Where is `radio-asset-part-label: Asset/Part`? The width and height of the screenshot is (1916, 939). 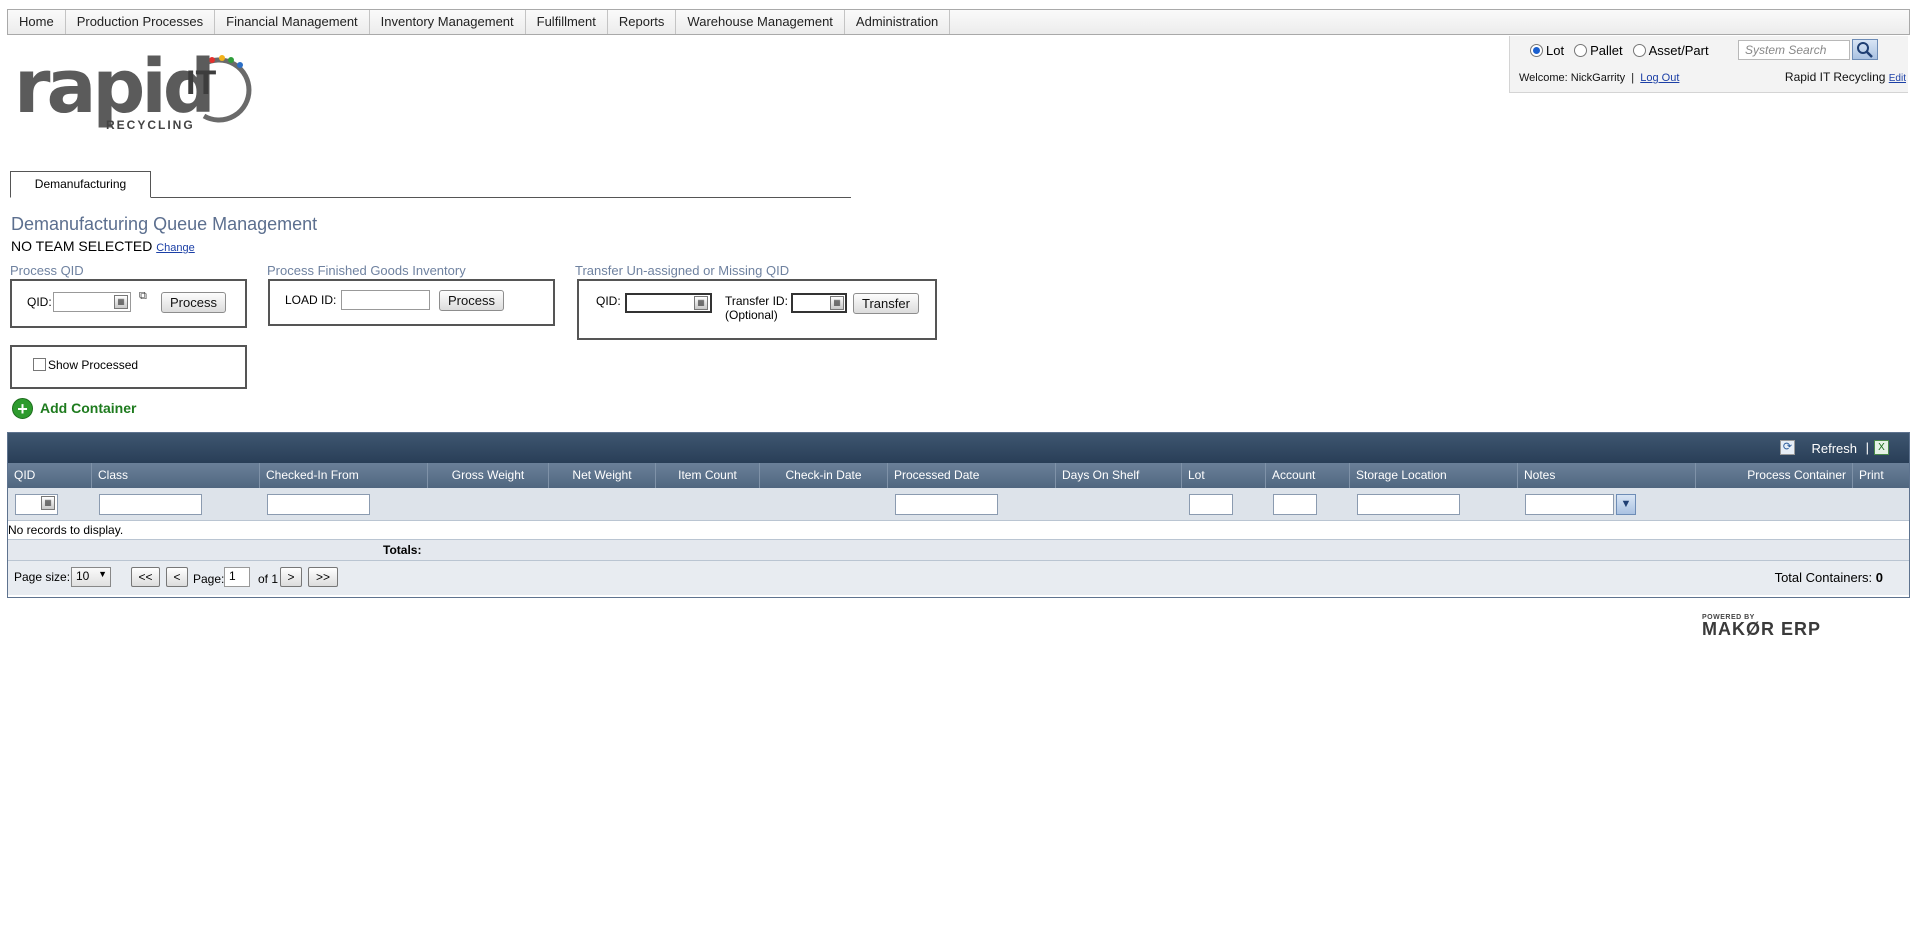
radio-asset-part-label: Asset/Part is located at coordinates (1678, 50).